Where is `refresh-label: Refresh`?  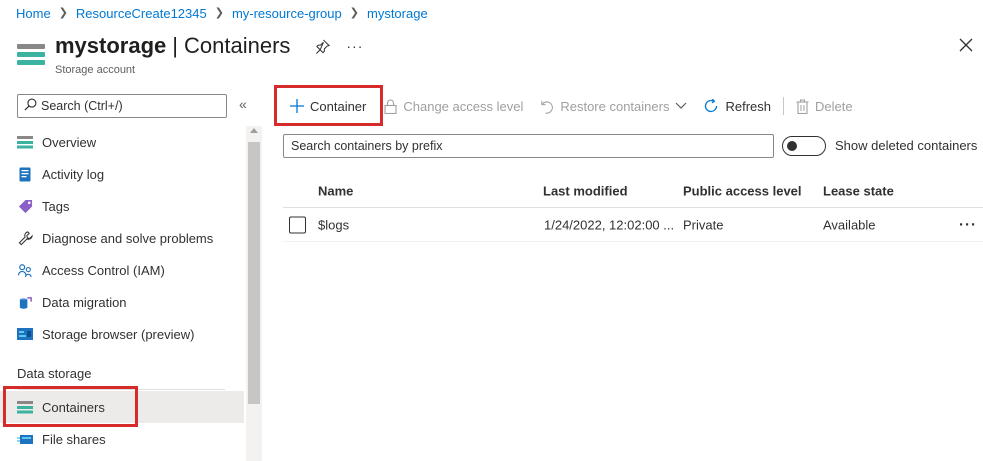
refresh-label: Refresh is located at coordinates (748, 106).